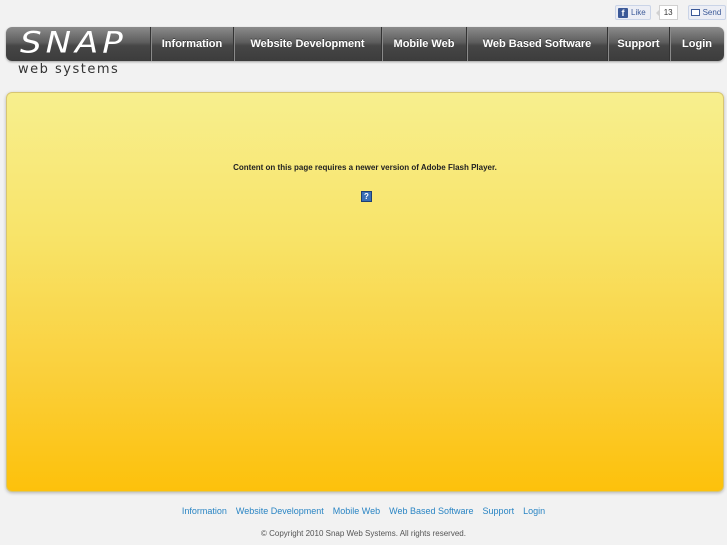 The height and width of the screenshot is (545, 727). What do you see at coordinates (536, 44) in the screenshot?
I see `nav-item-web-based-software: Web Based Software` at bounding box center [536, 44].